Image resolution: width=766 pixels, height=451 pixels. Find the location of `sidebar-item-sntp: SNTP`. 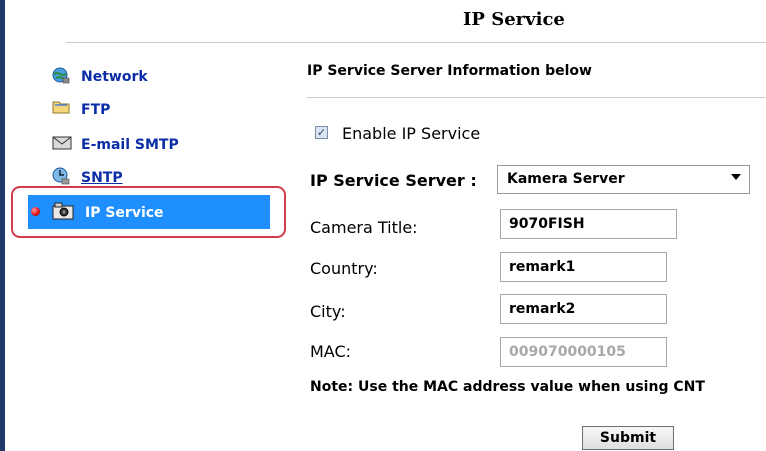

sidebar-item-sntp: SNTP is located at coordinates (92, 178).